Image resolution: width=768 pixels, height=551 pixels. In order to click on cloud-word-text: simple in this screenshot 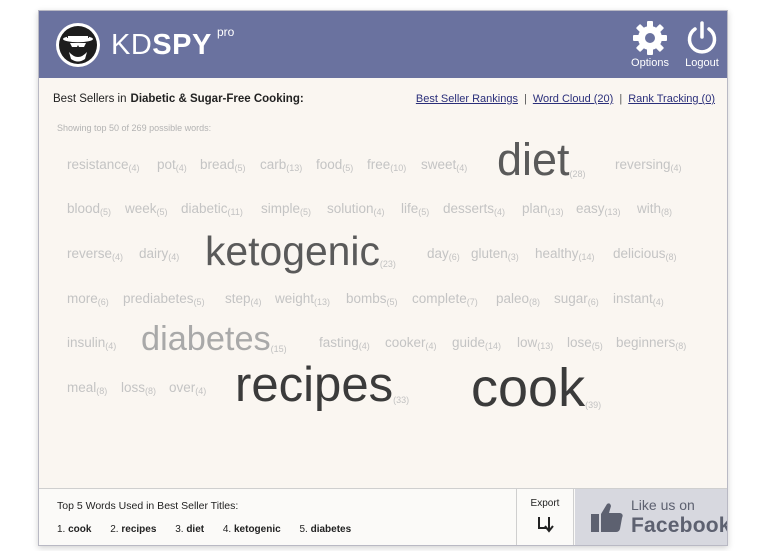, I will do `click(281, 208)`.